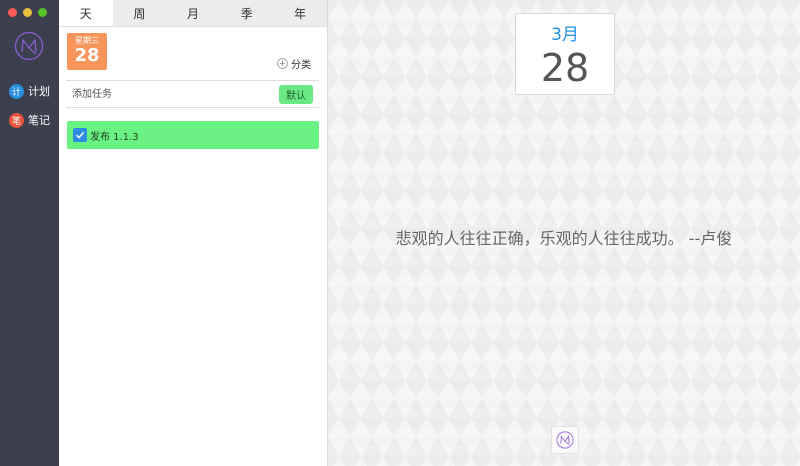  What do you see at coordinates (565, 68) in the screenshot?
I see `calendar-day: 28` at bounding box center [565, 68].